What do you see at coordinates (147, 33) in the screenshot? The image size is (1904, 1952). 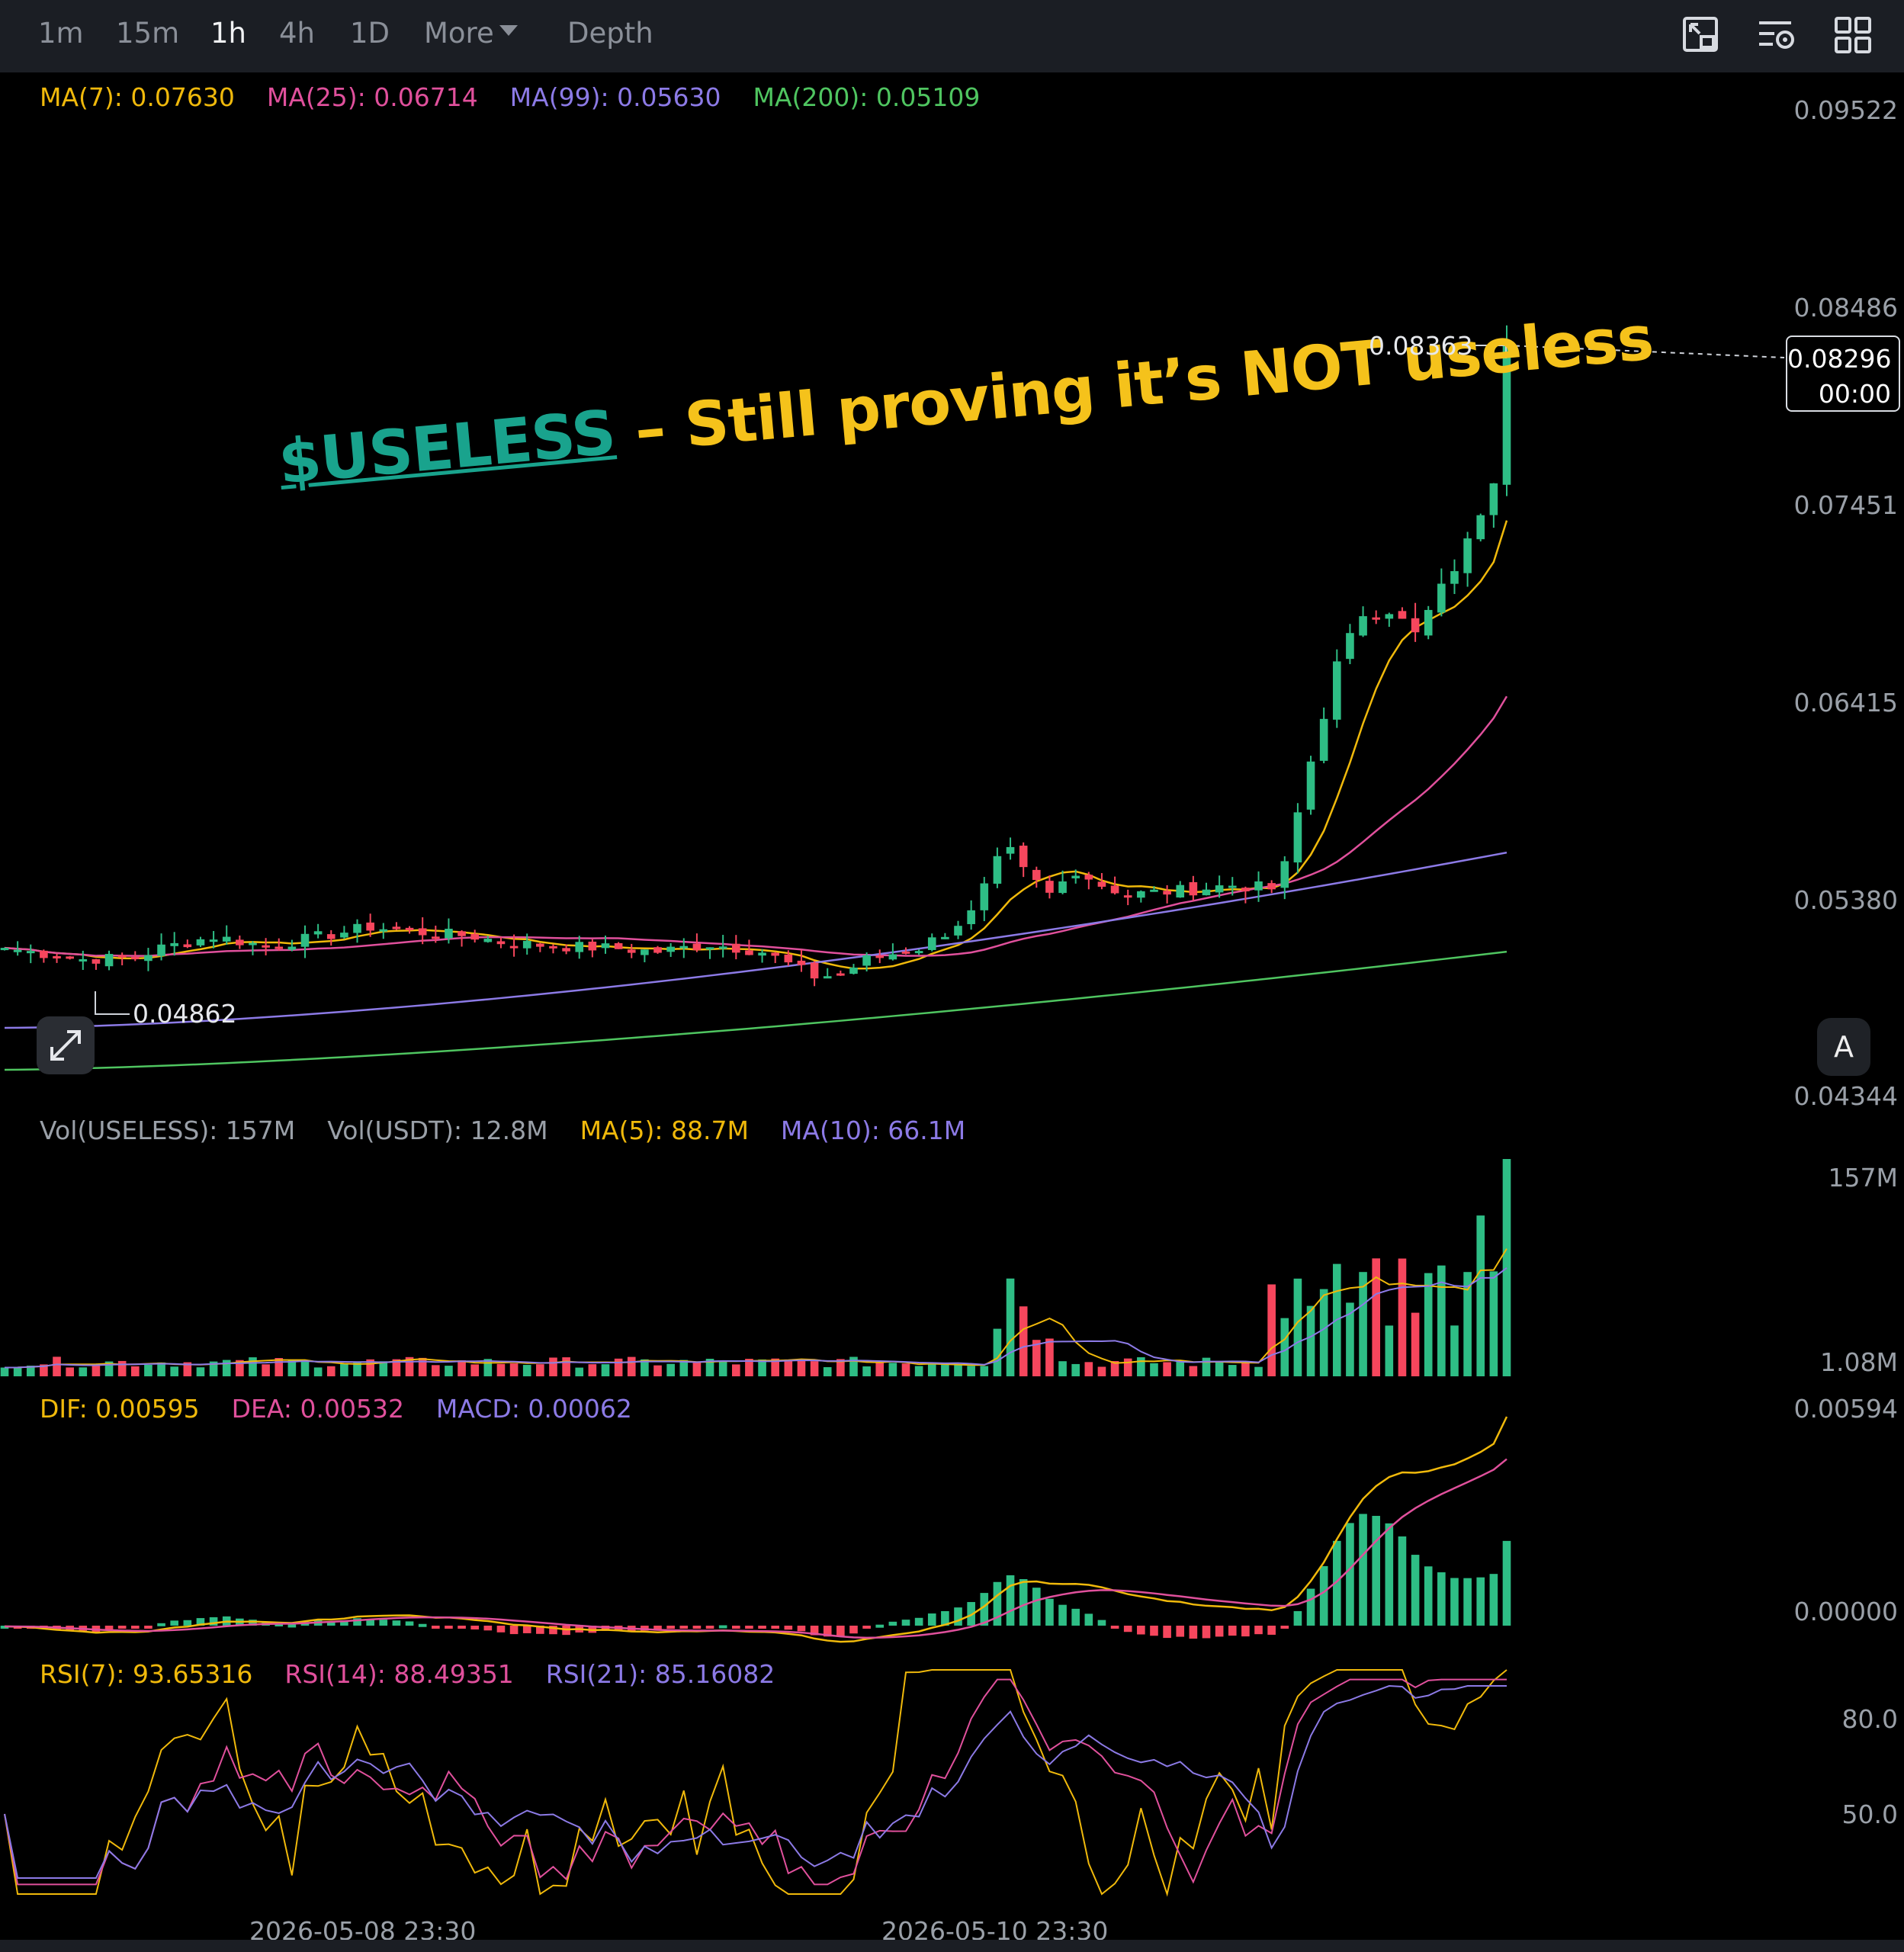 I see `tab-15m: 15m` at bounding box center [147, 33].